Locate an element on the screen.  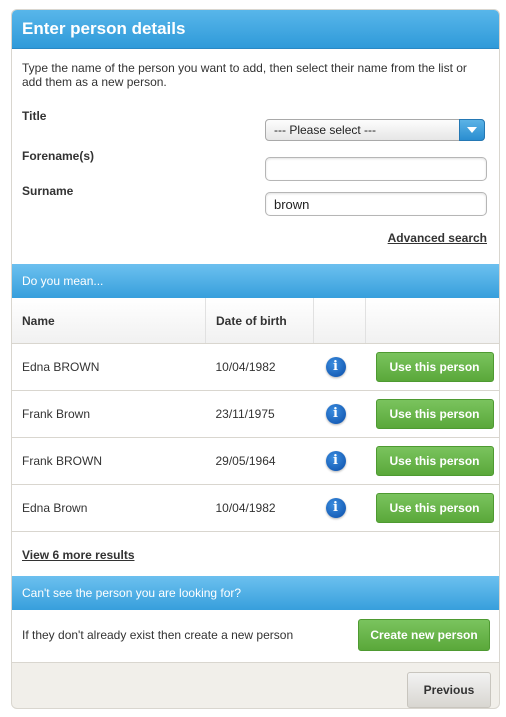
table-row: Frank BROWN 29/05/1964 i Use this person is located at coordinates (255, 461).